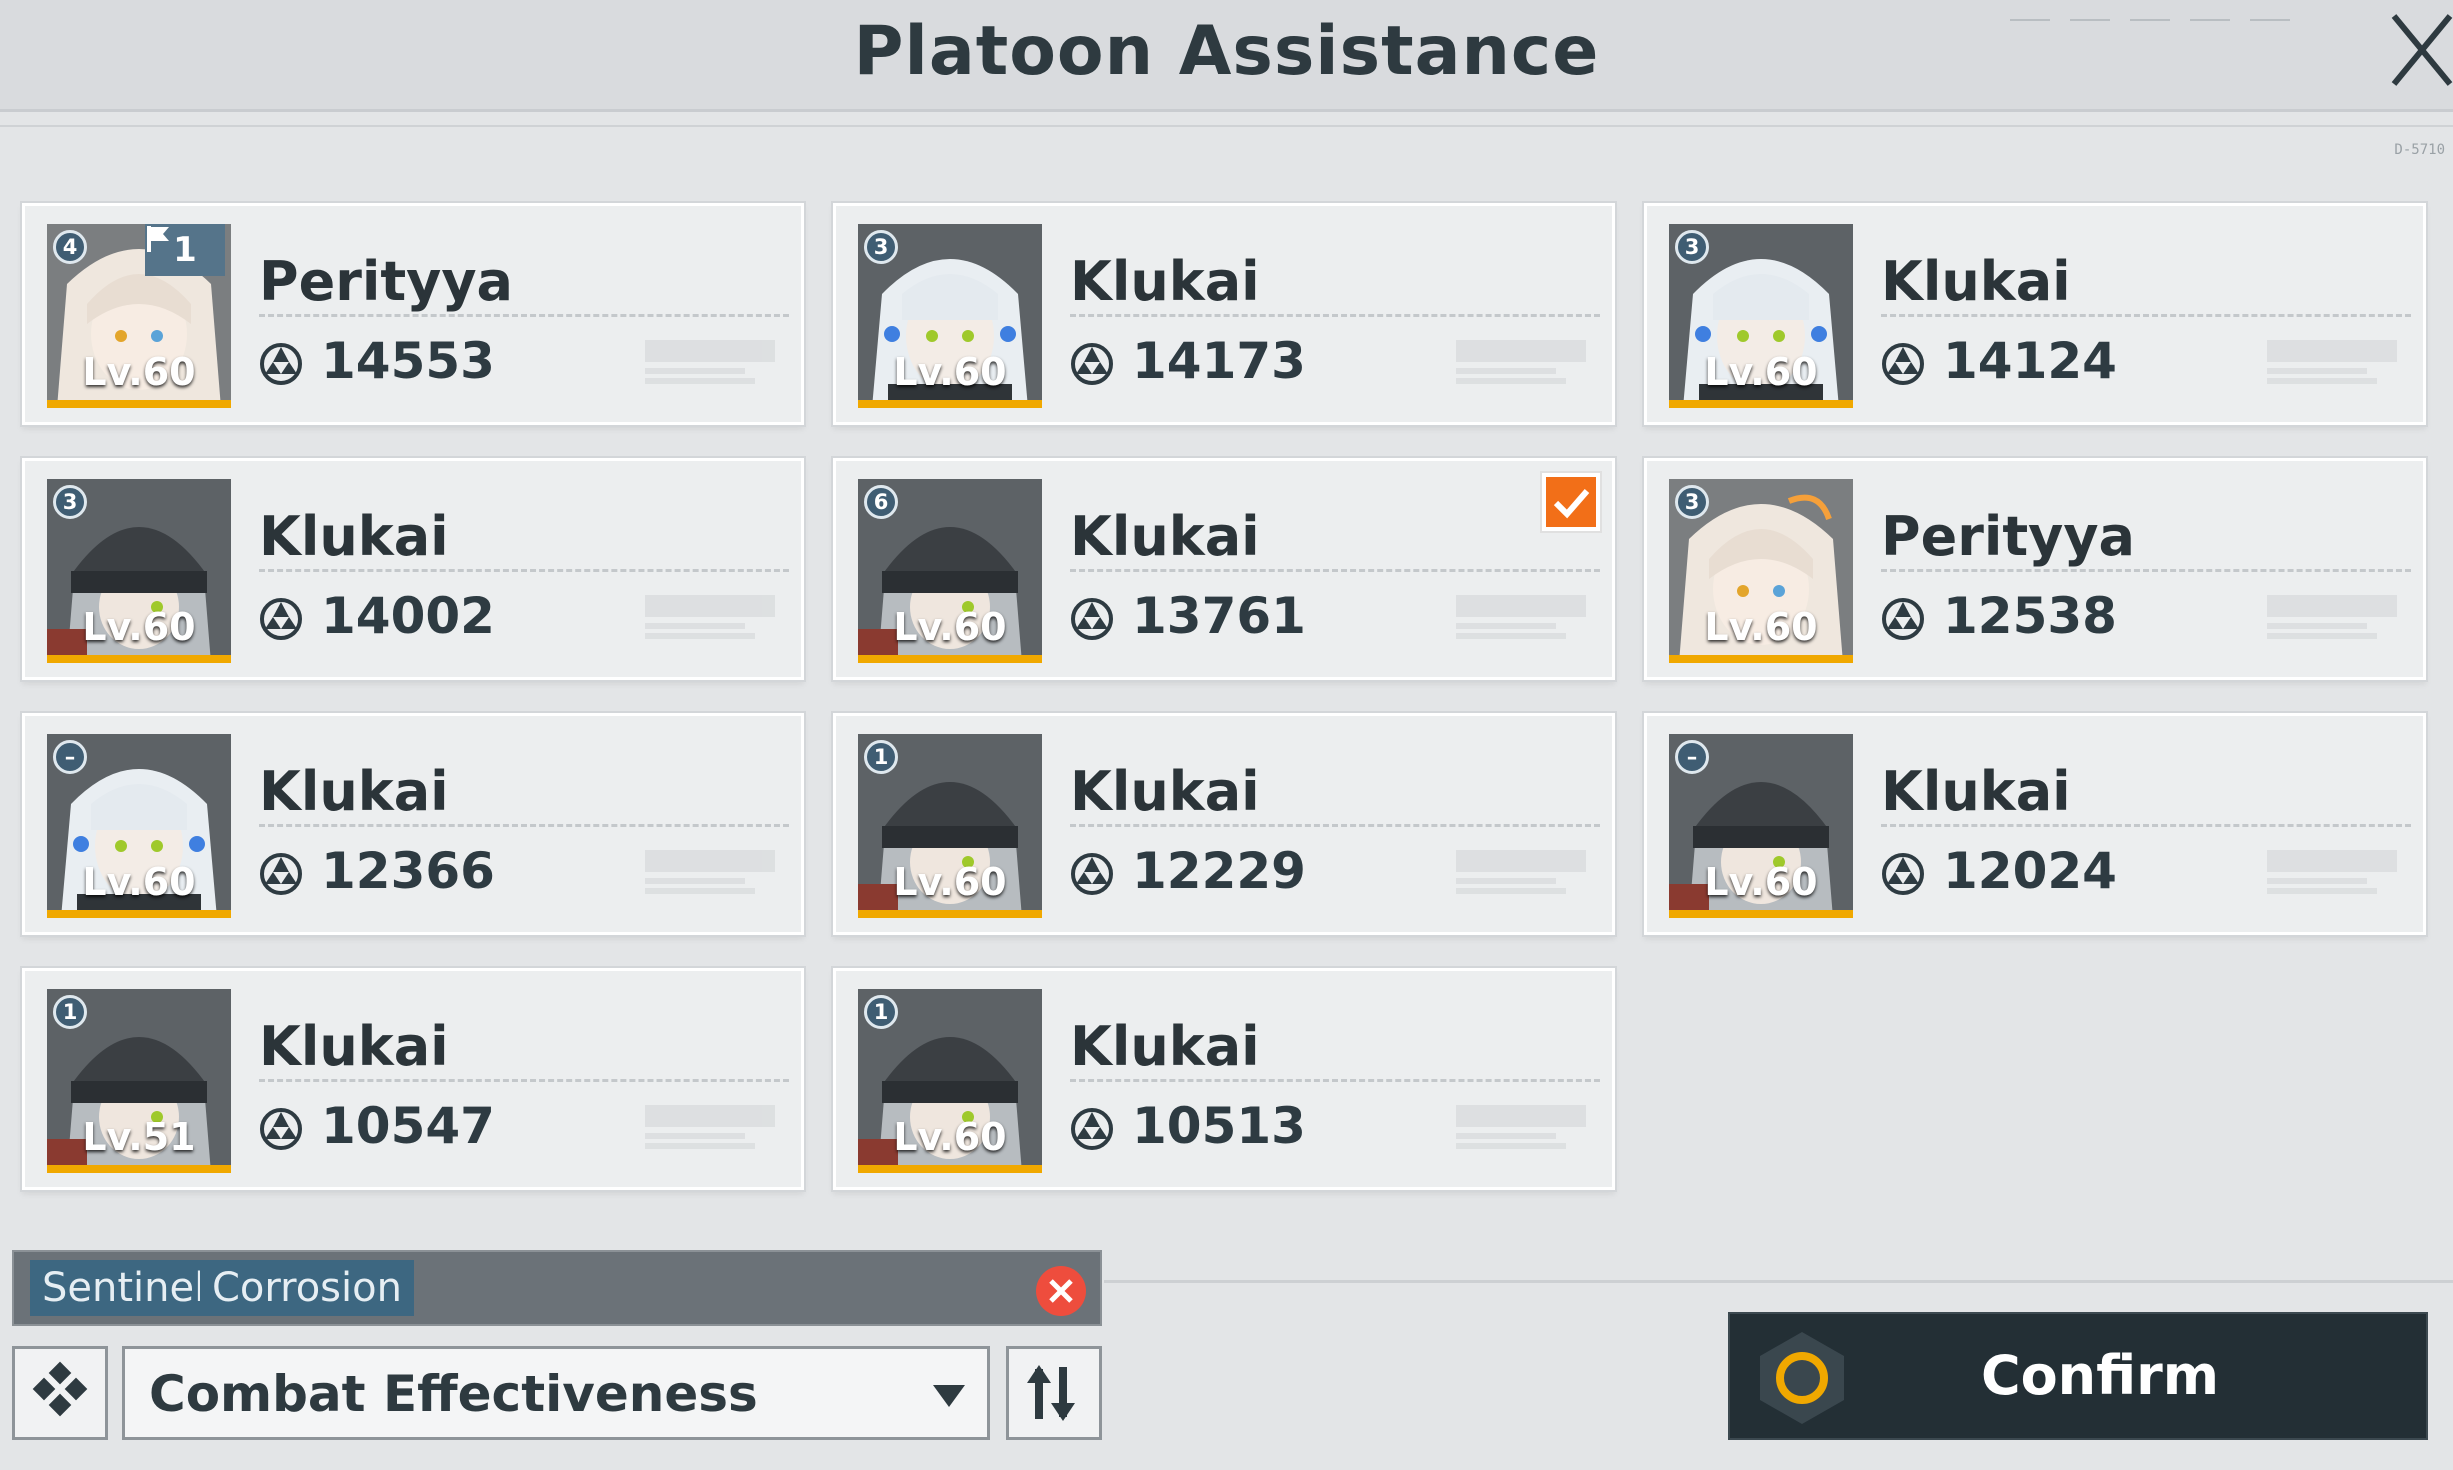 The width and height of the screenshot is (2453, 1470). I want to click on selected-checkbox, so click(1571, 502).